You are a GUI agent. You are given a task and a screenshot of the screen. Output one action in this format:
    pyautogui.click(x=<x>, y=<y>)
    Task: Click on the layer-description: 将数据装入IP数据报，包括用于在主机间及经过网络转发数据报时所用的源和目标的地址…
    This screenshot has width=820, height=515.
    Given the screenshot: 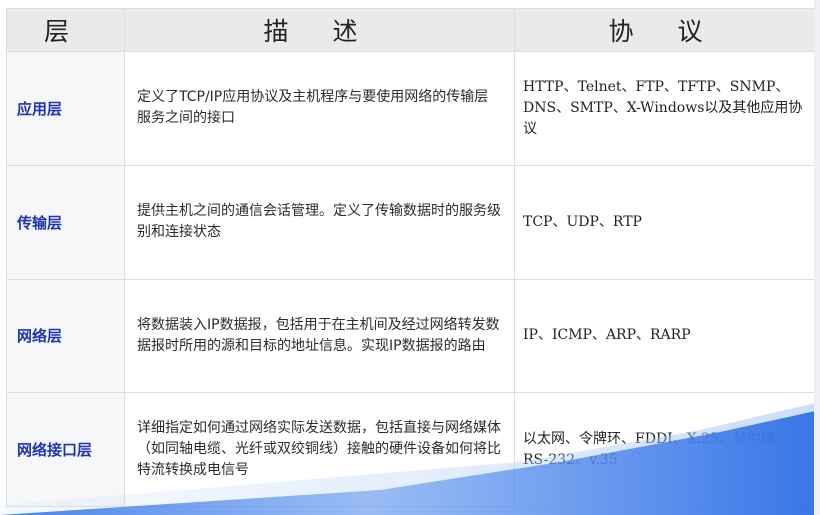 What is the action you would take?
    pyautogui.click(x=319, y=336)
    